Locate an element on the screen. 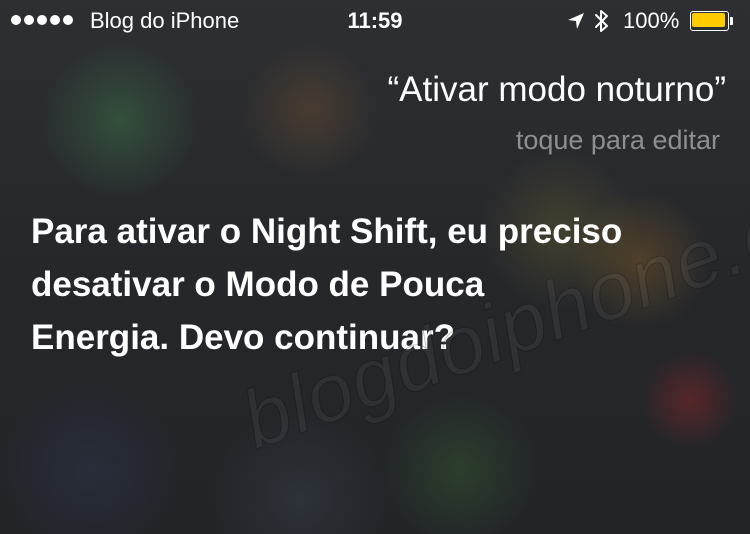 This screenshot has height=534, width=750. location-arrow-icon is located at coordinates (576, 24).